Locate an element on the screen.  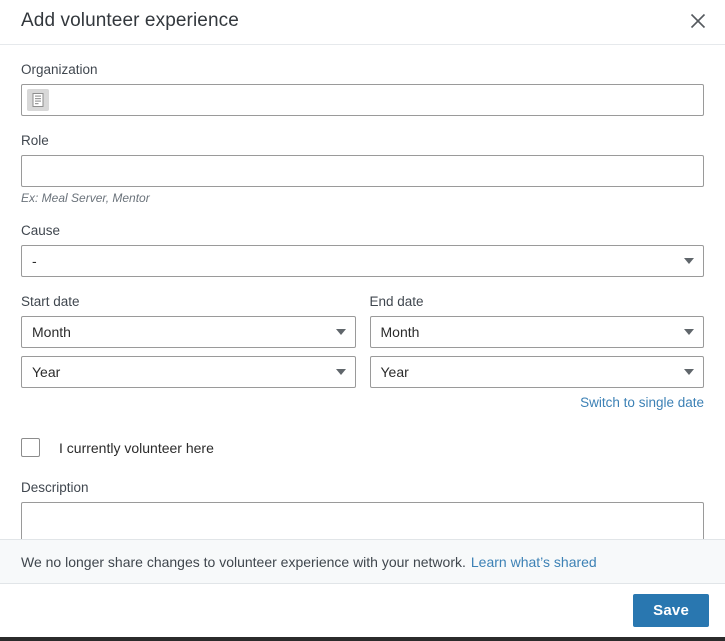
start-month-wrap: Month is located at coordinates (188, 332).